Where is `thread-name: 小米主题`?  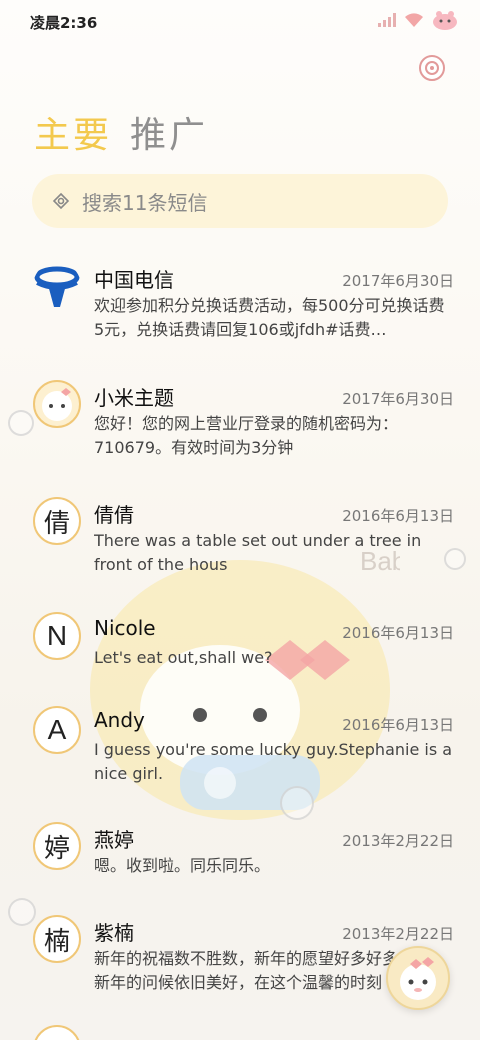
thread-name: 小米主题 is located at coordinates (134, 398).